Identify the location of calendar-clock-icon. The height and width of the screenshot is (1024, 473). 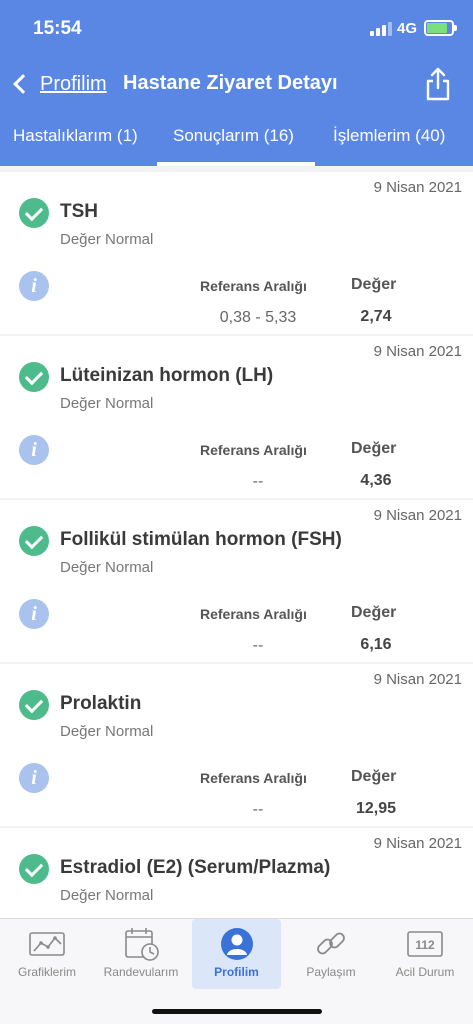
(142, 944).